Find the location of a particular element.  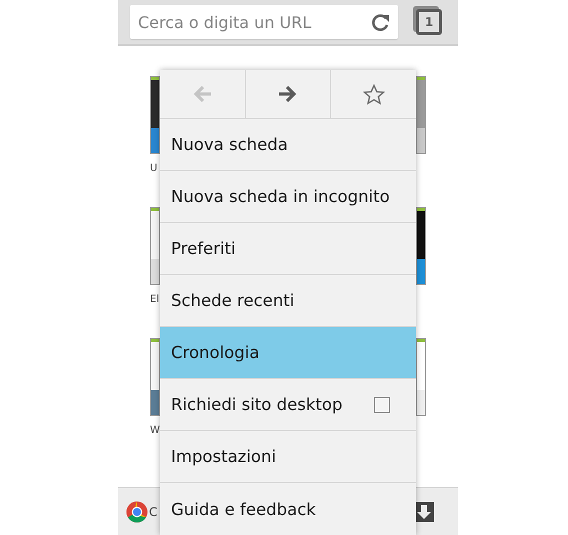

url-field: Cerca o digita un URL is located at coordinates (264, 22).